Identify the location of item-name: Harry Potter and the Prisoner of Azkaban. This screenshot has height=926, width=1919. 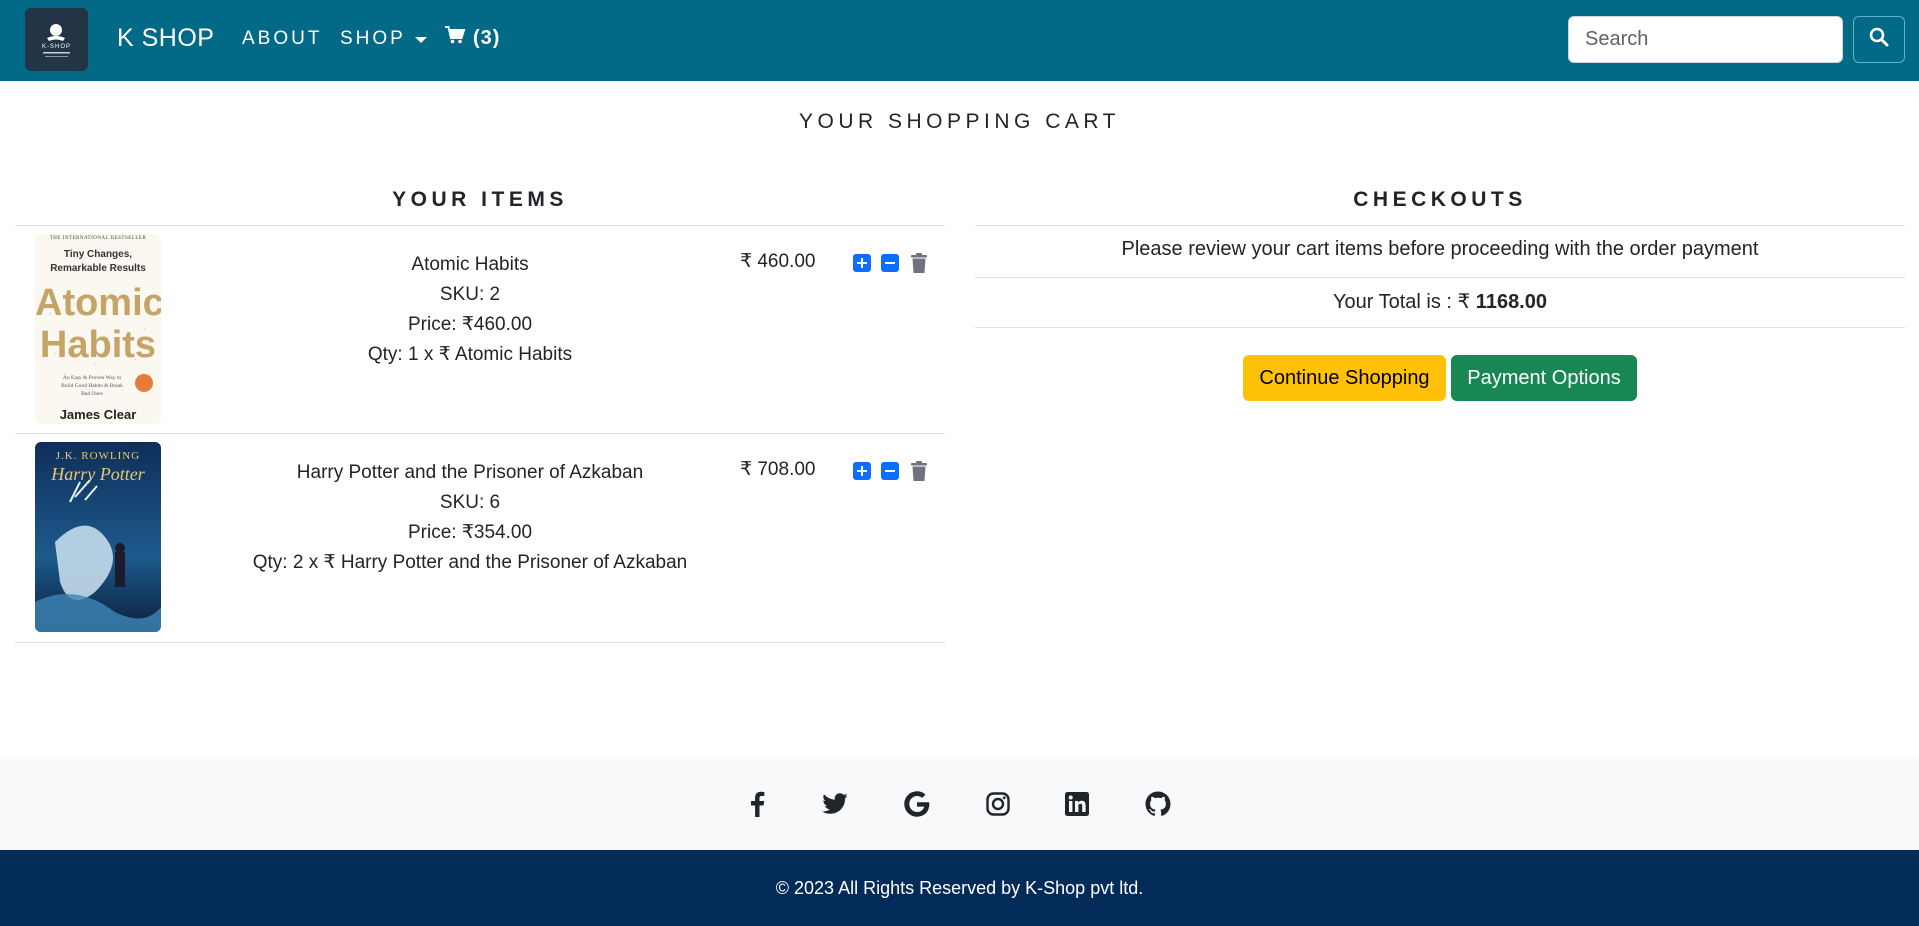
(470, 472).